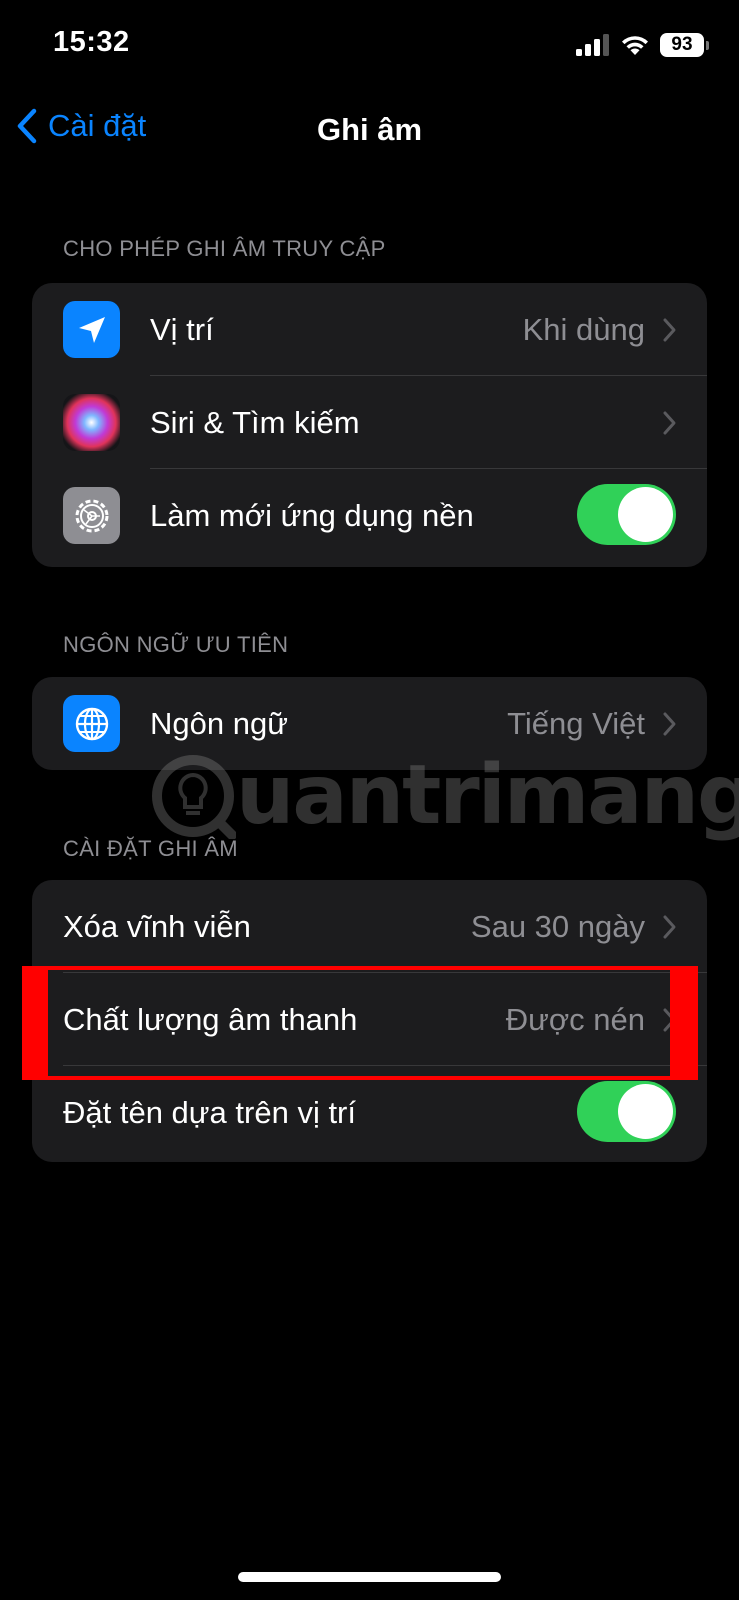  Describe the element at coordinates (150, 848) in the screenshot. I see `section-header-recording: CÀI ĐẶT GHI ÂM` at that location.